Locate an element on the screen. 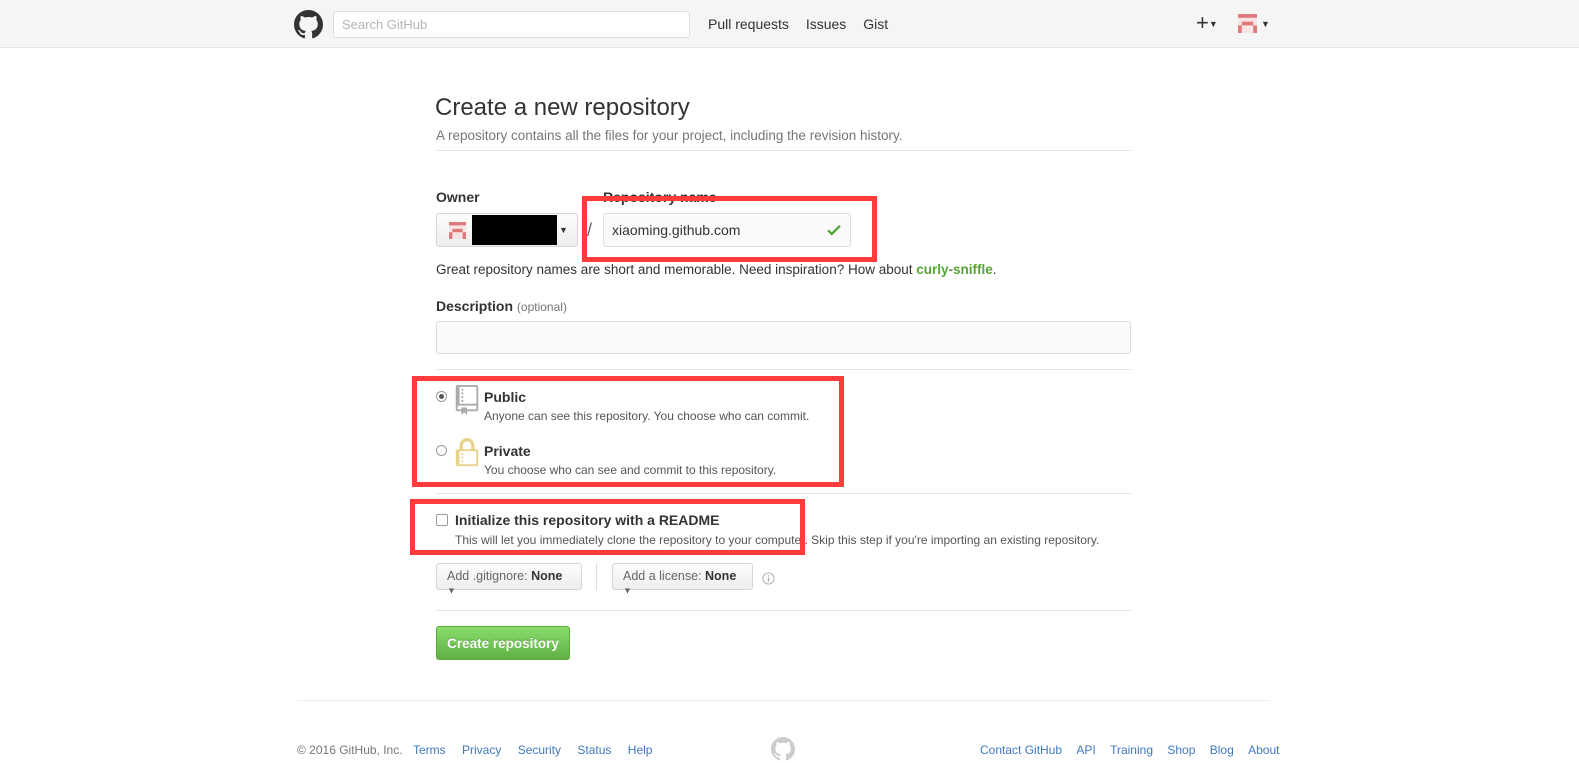 The width and height of the screenshot is (1579, 763). description-label: Description (optional) is located at coordinates (501, 306).